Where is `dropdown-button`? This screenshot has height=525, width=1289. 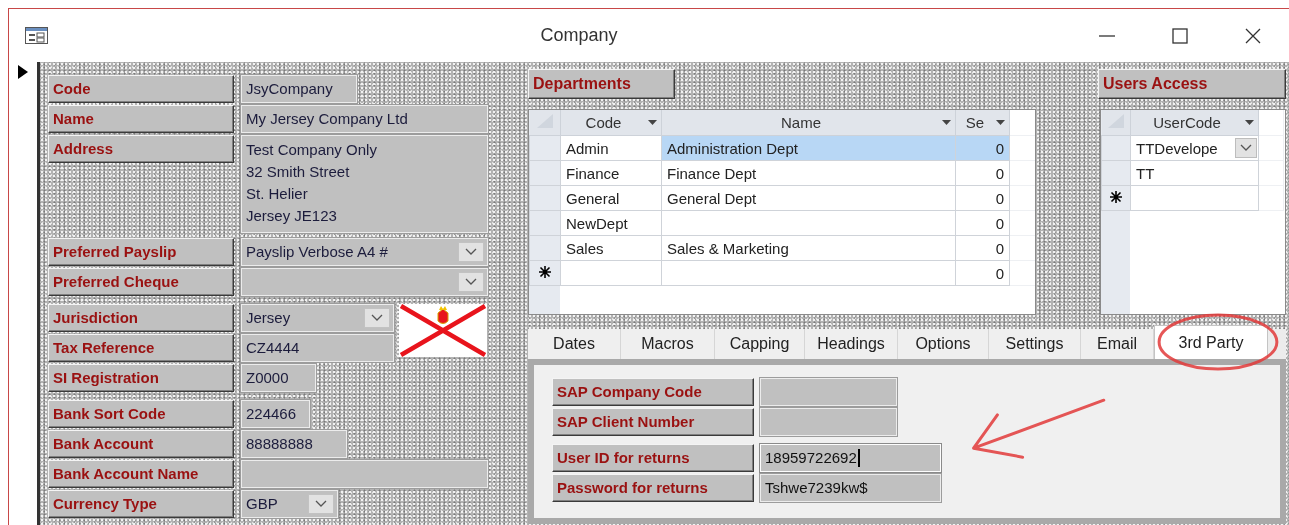 dropdown-button is located at coordinates (1246, 148).